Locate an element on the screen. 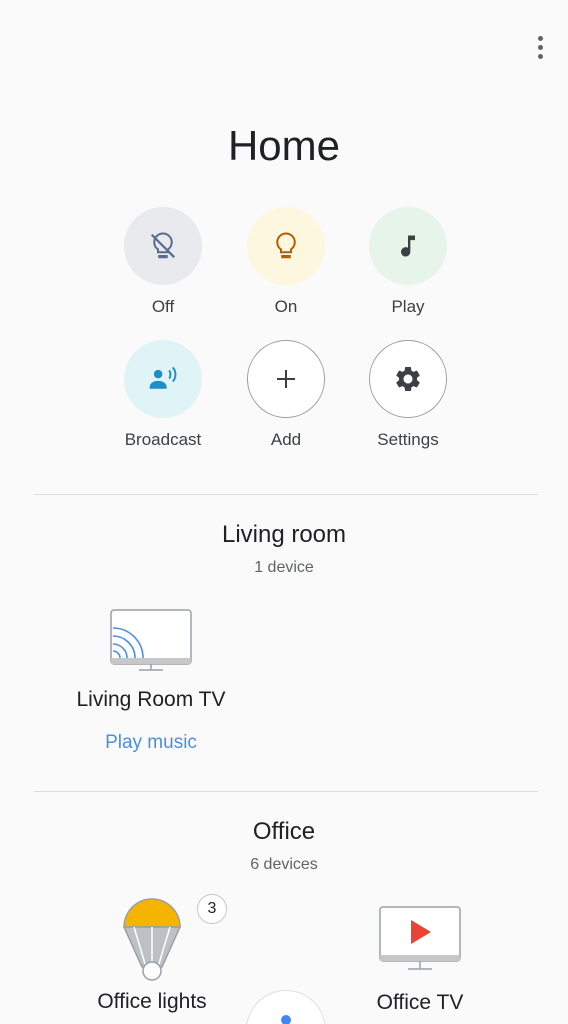 This screenshot has height=1024, width=568. room-title-office: Office is located at coordinates (284, 831).